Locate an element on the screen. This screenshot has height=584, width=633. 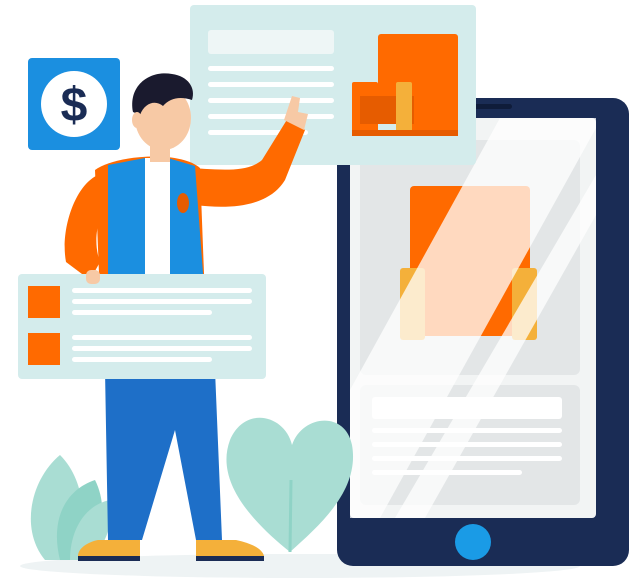
panel-title-bar is located at coordinates (271, 42).